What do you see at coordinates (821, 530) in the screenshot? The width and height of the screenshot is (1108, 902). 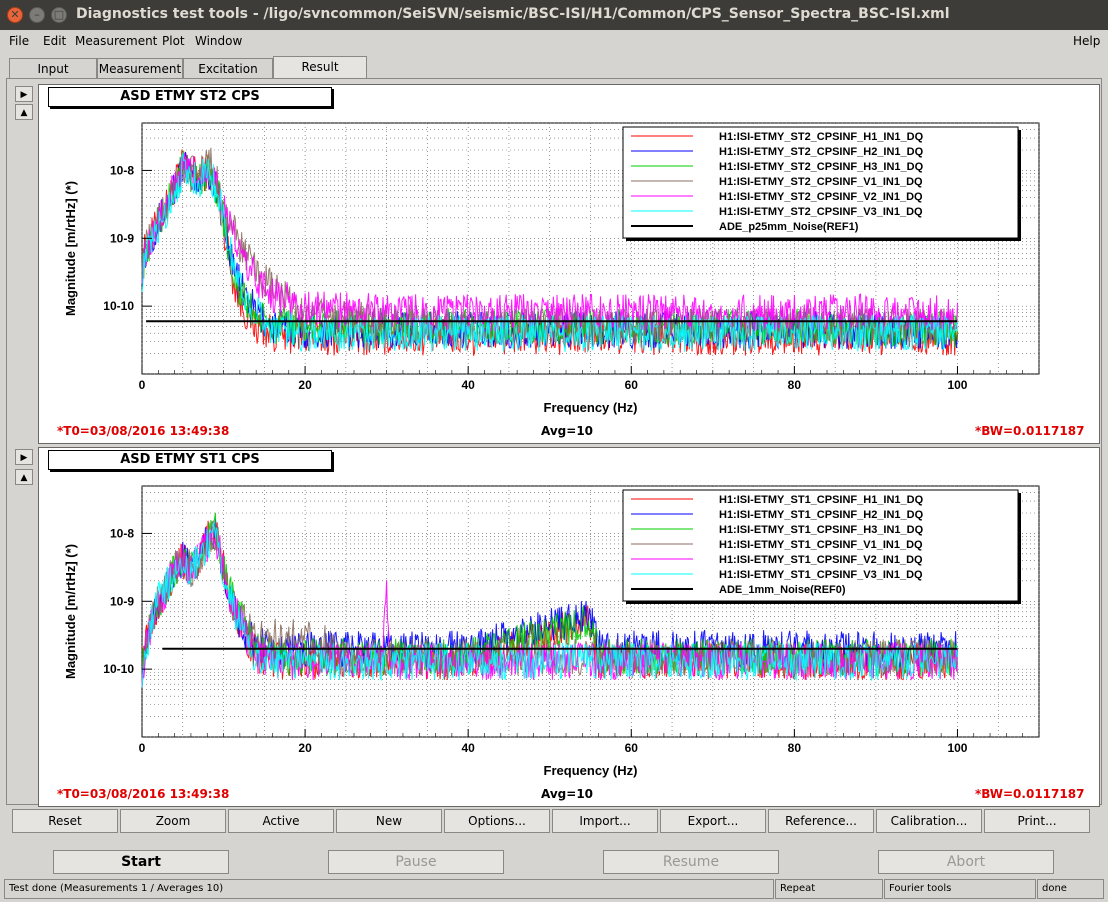 I see `legend-entry-label: H1:ISI-ETMY_ST1_CPSINF_H3_IN1_DQ` at bounding box center [821, 530].